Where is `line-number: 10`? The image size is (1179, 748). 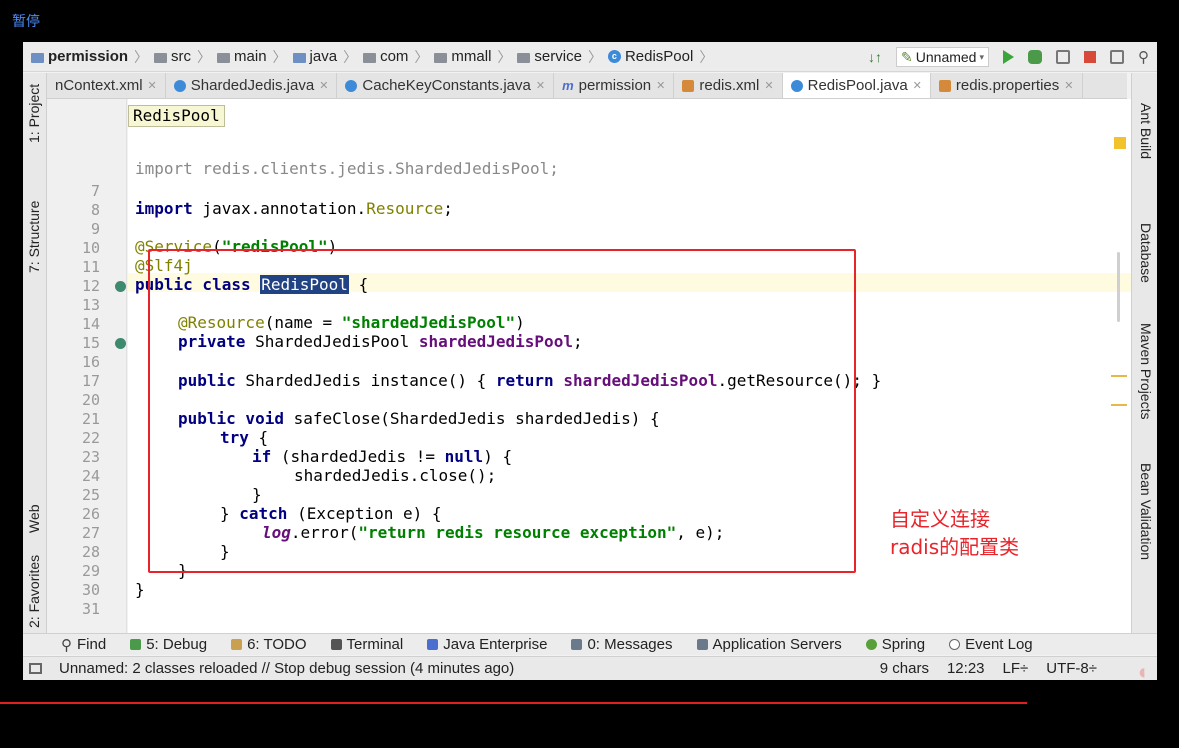
line-number: 10 is located at coordinates (90, 248).